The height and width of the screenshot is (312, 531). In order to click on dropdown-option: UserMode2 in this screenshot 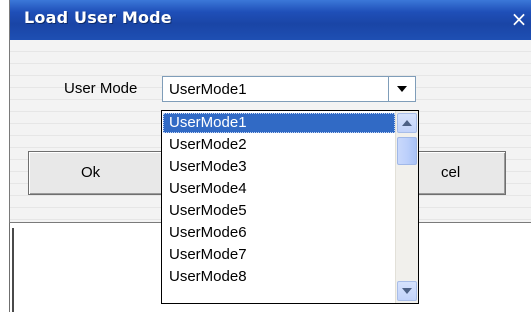, I will do `click(279, 145)`.